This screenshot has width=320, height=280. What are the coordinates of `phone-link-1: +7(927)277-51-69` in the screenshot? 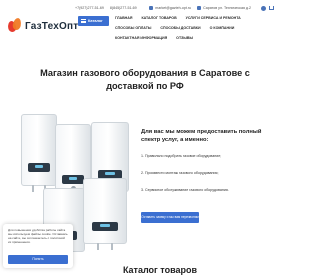 It's located at (89, 8).